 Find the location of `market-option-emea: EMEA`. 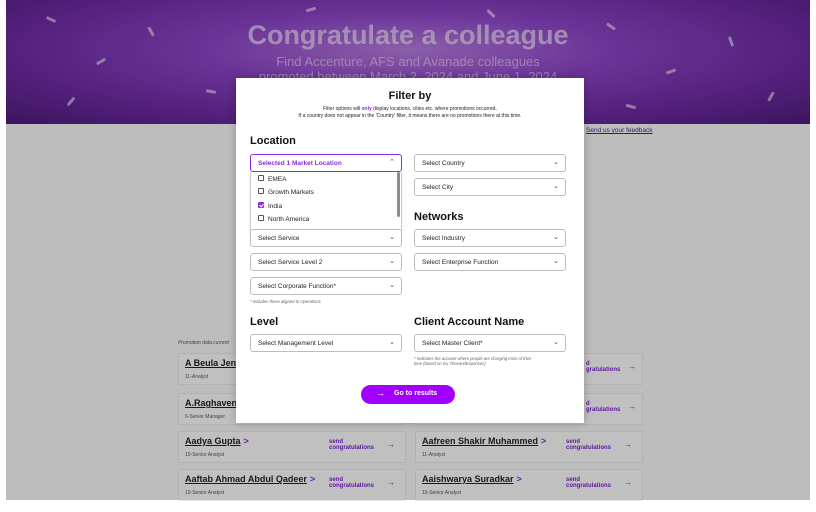

market-option-emea: EMEA is located at coordinates (272, 179).